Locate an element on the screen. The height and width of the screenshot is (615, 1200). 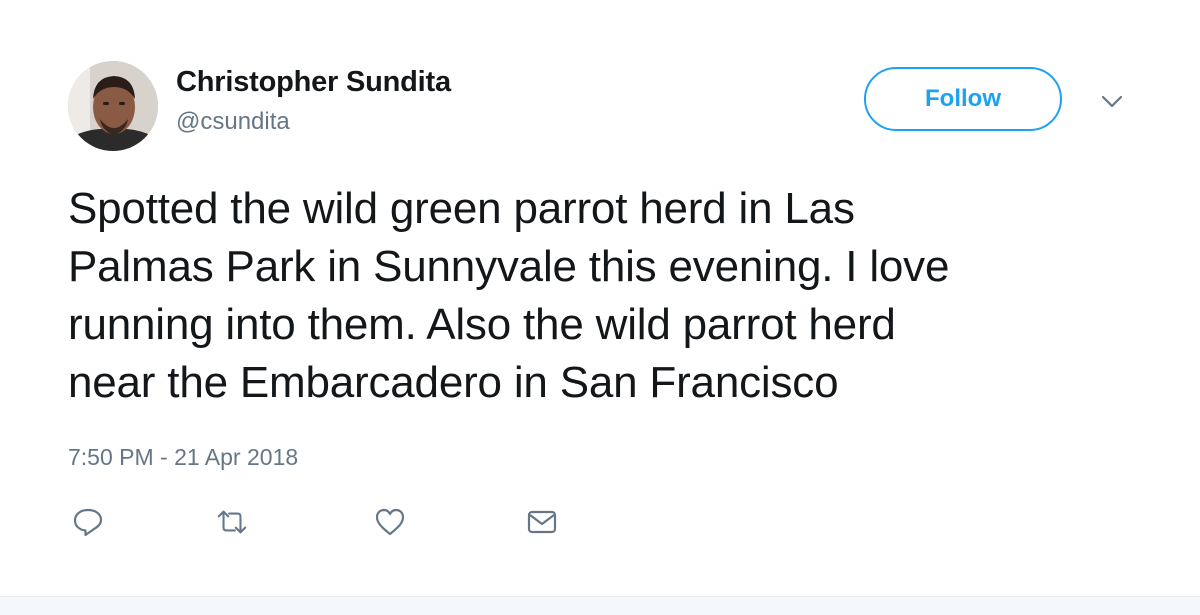
direct-message-button is located at coordinates (542, 522).